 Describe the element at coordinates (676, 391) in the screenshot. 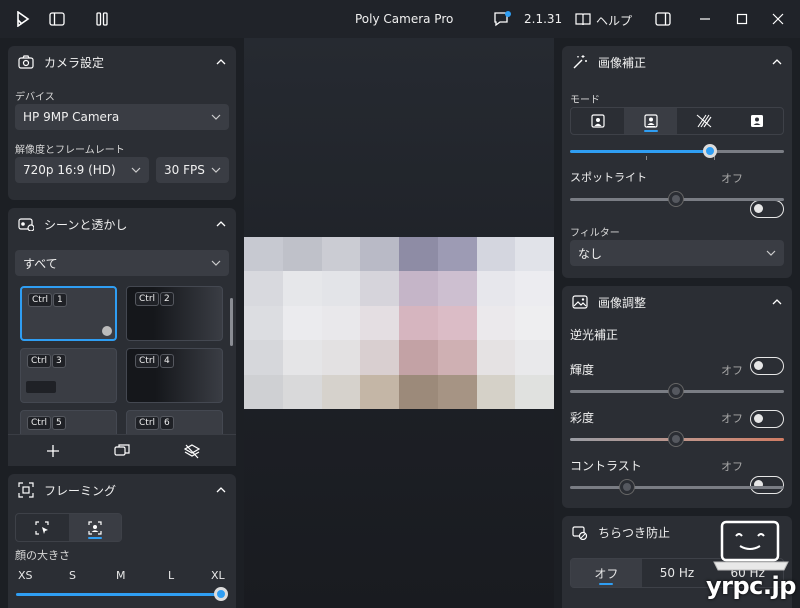

I see `brightness-slider-thumb` at that location.